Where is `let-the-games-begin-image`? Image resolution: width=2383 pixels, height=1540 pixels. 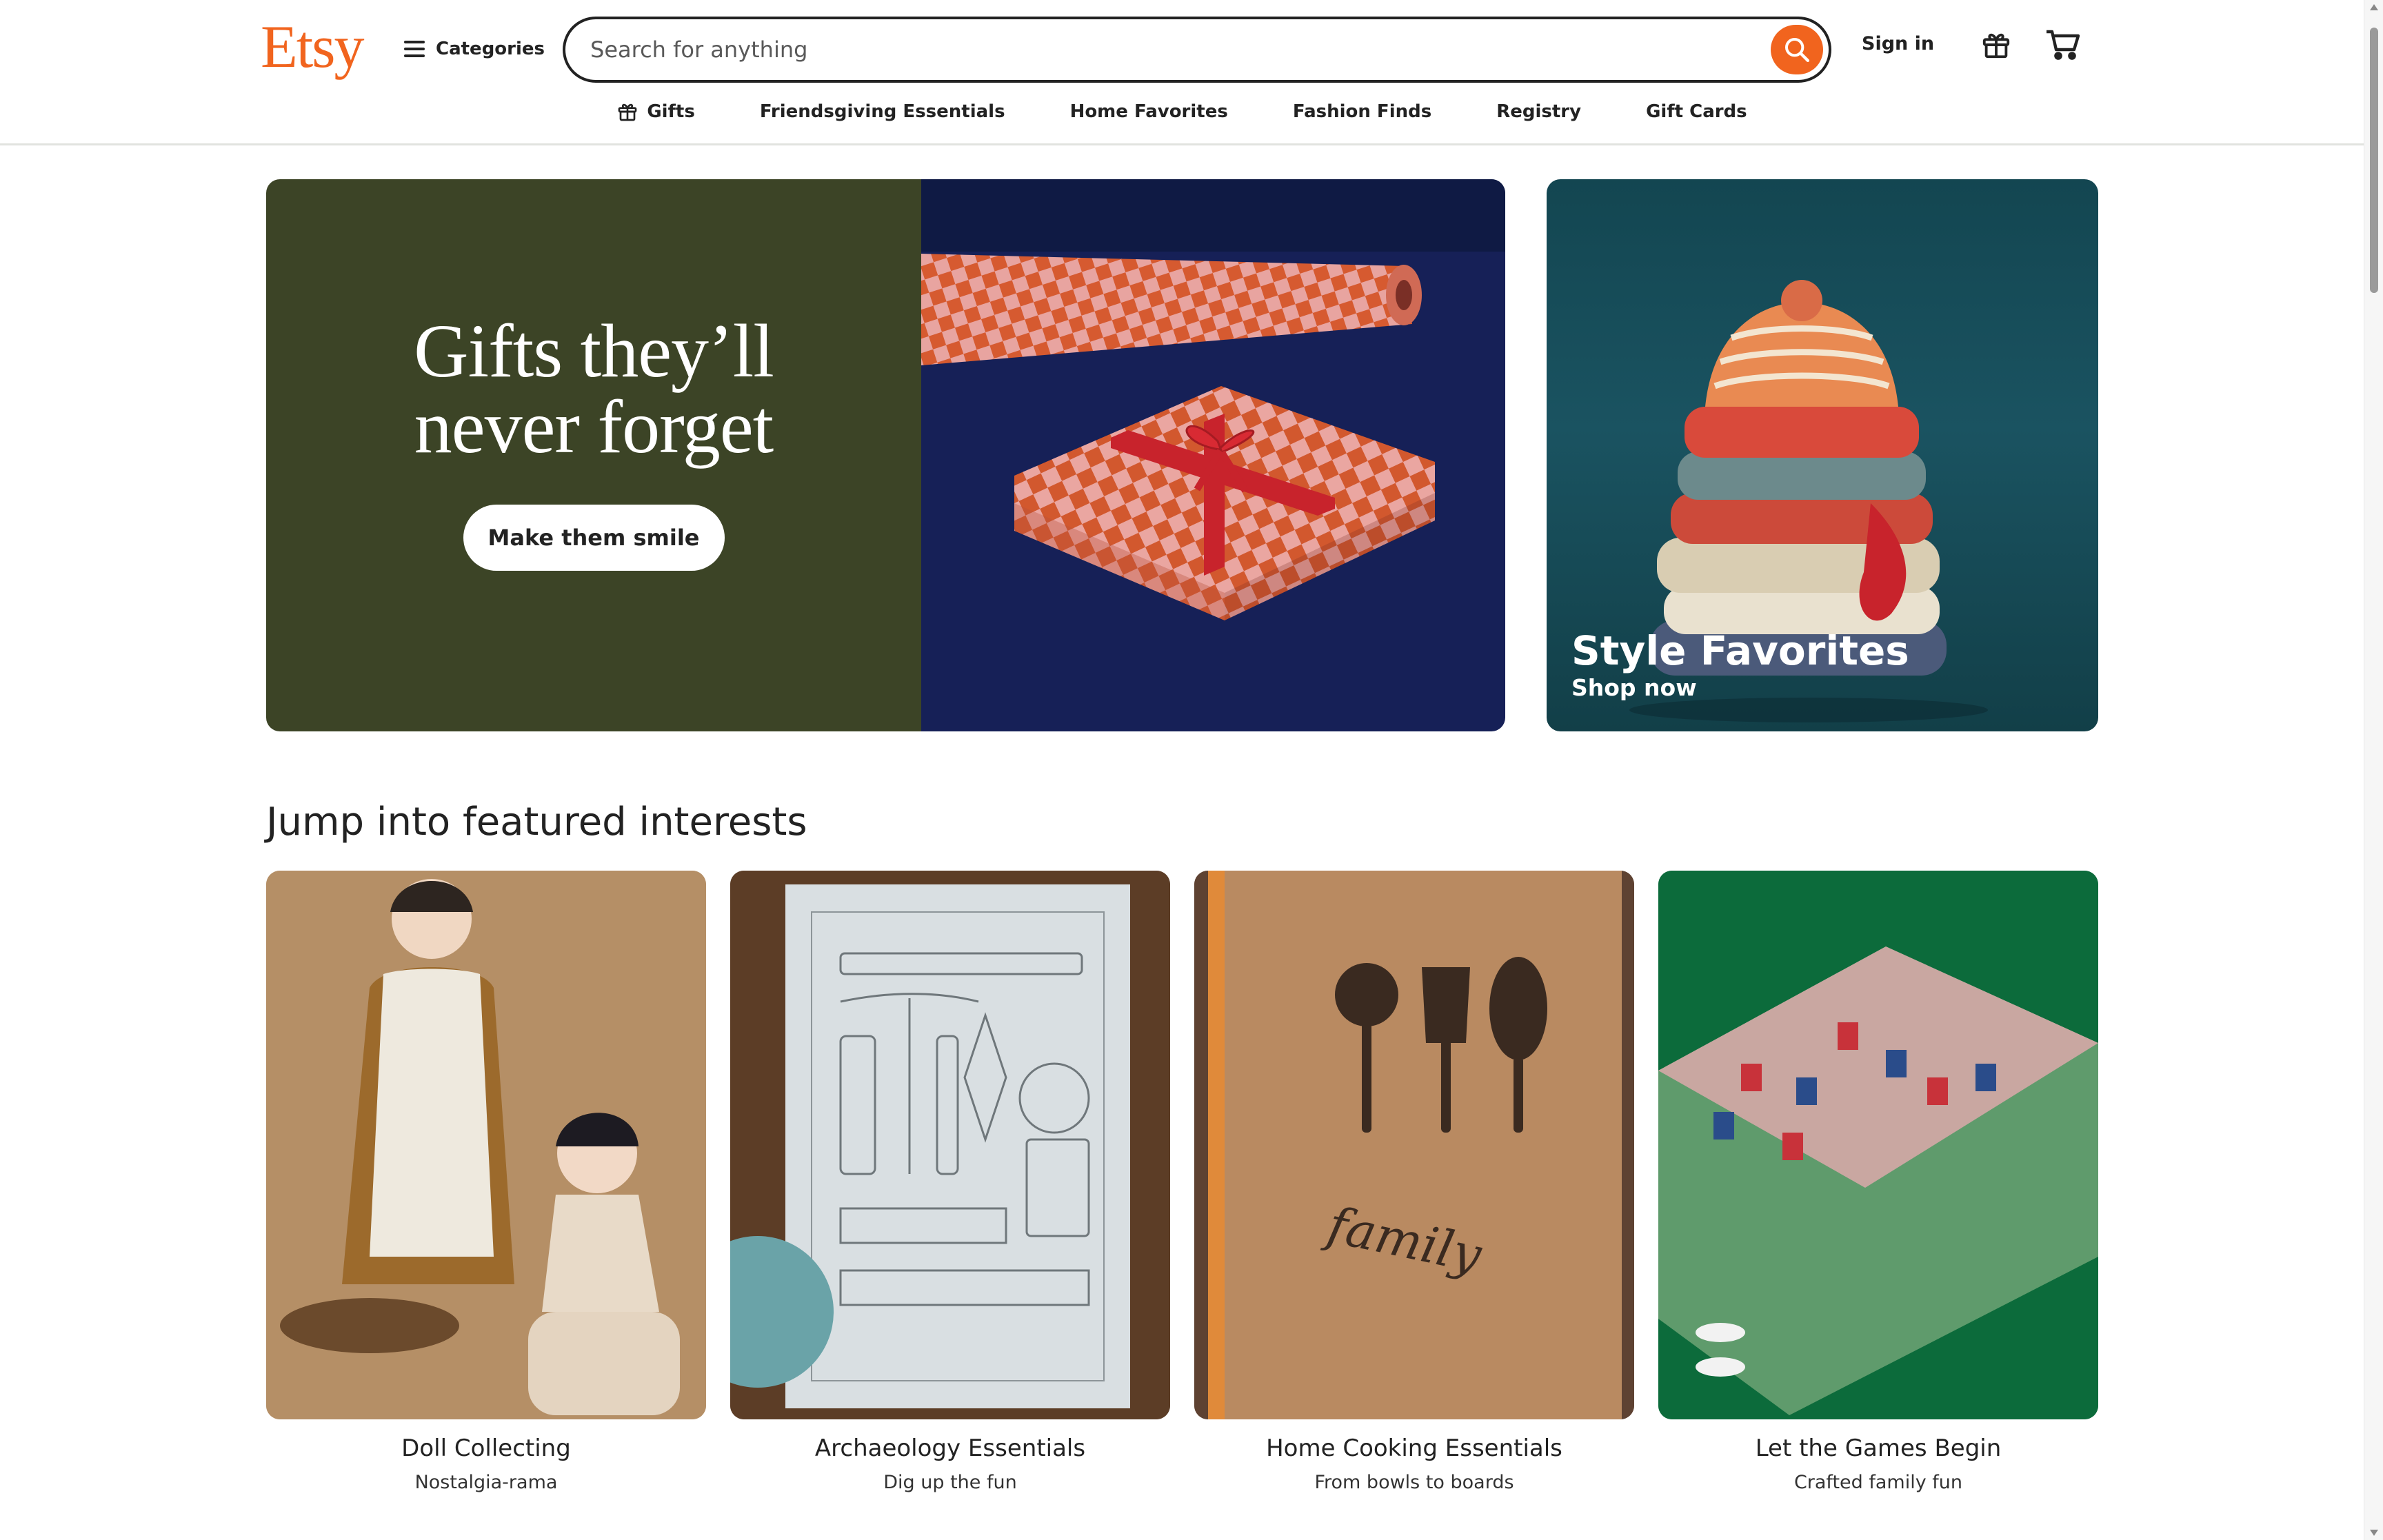
let-the-games-begin-image is located at coordinates (1878, 1145).